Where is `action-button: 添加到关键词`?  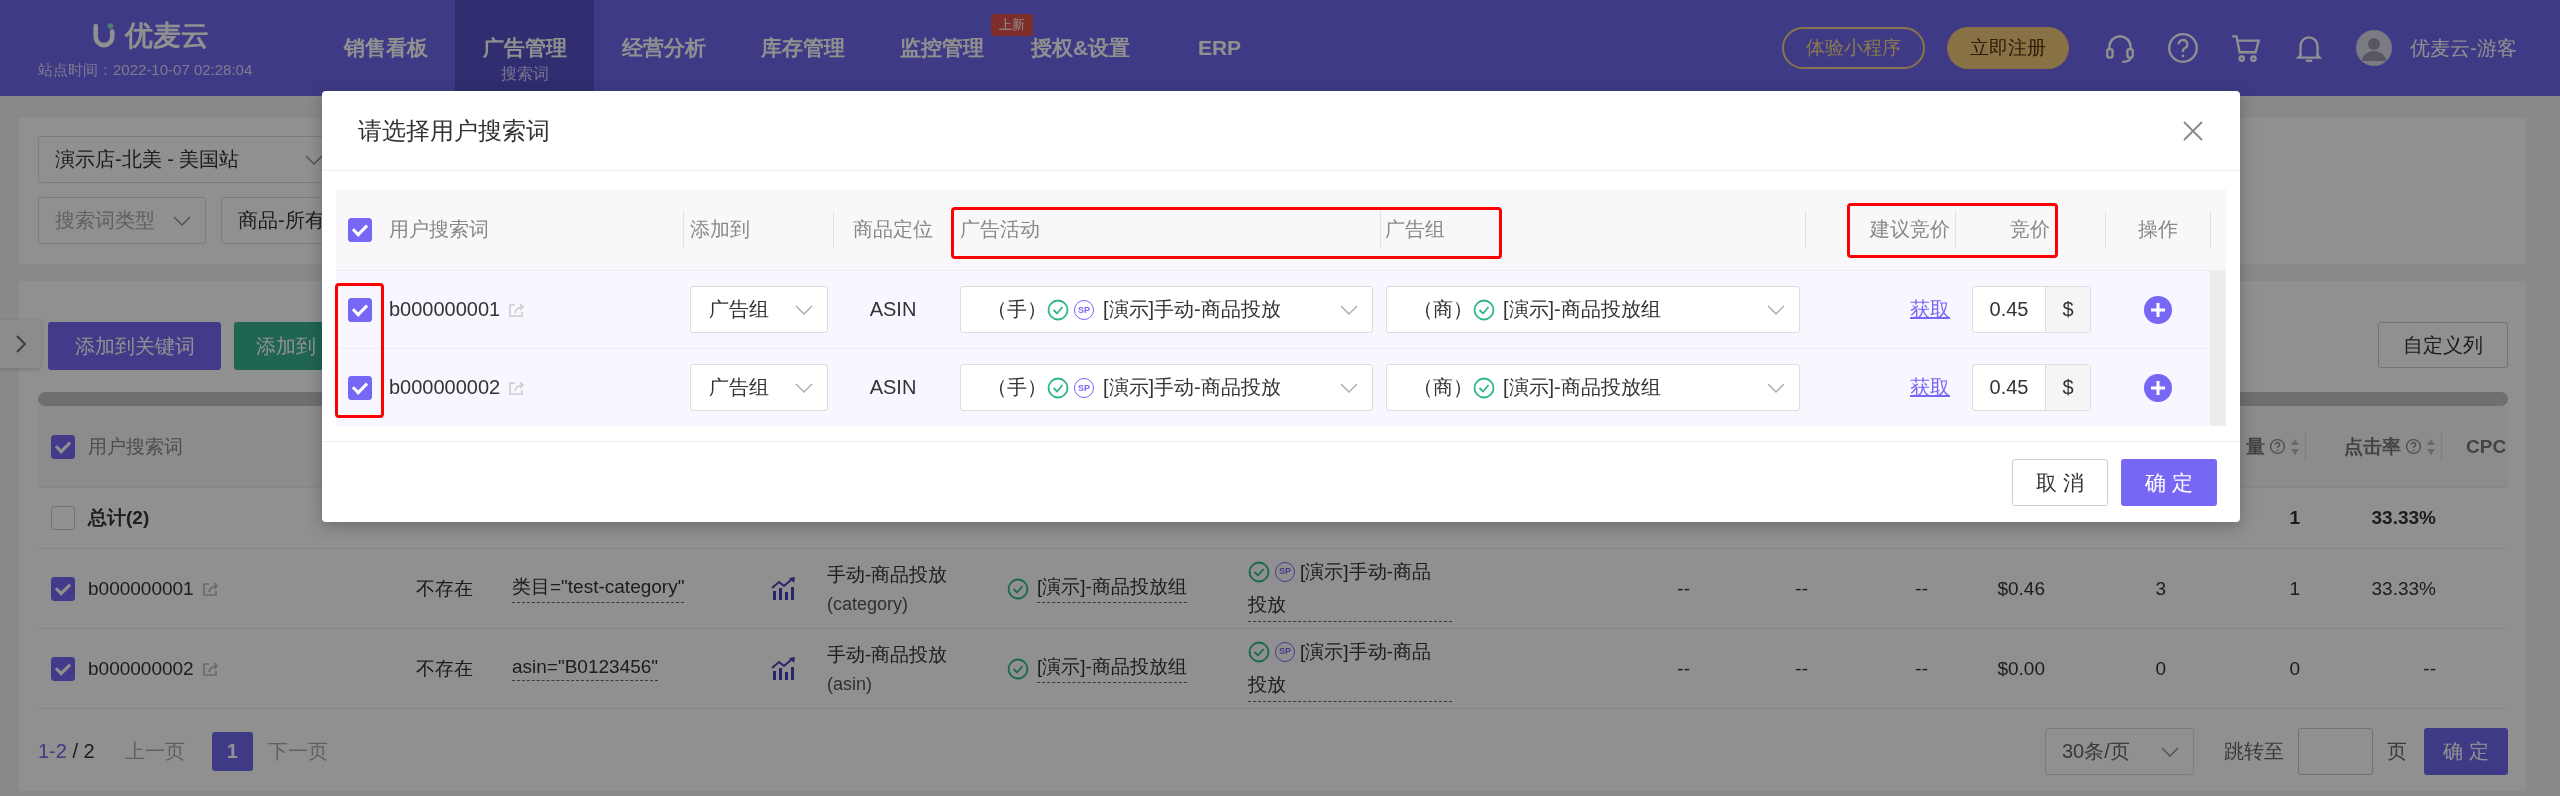
action-button: 添加到关键词 is located at coordinates (134, 346).